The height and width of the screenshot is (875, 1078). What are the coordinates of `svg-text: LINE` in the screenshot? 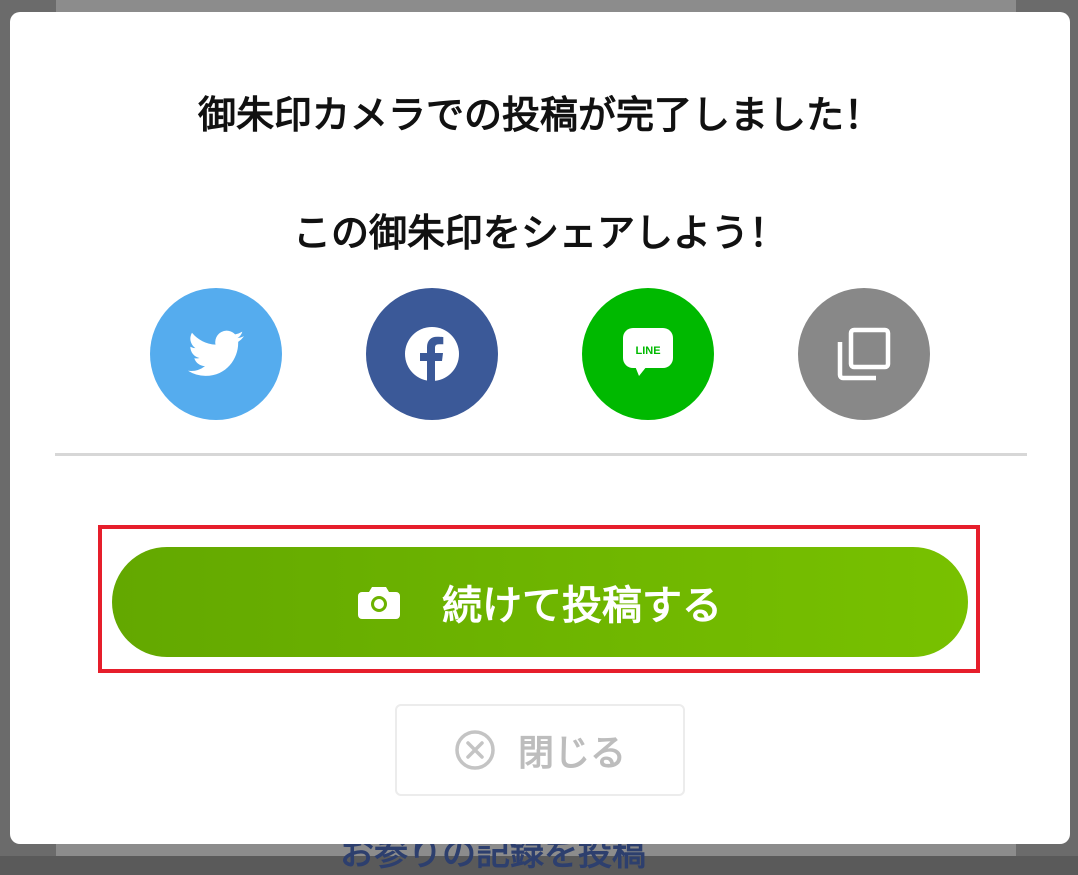 It's located at (647, 351).